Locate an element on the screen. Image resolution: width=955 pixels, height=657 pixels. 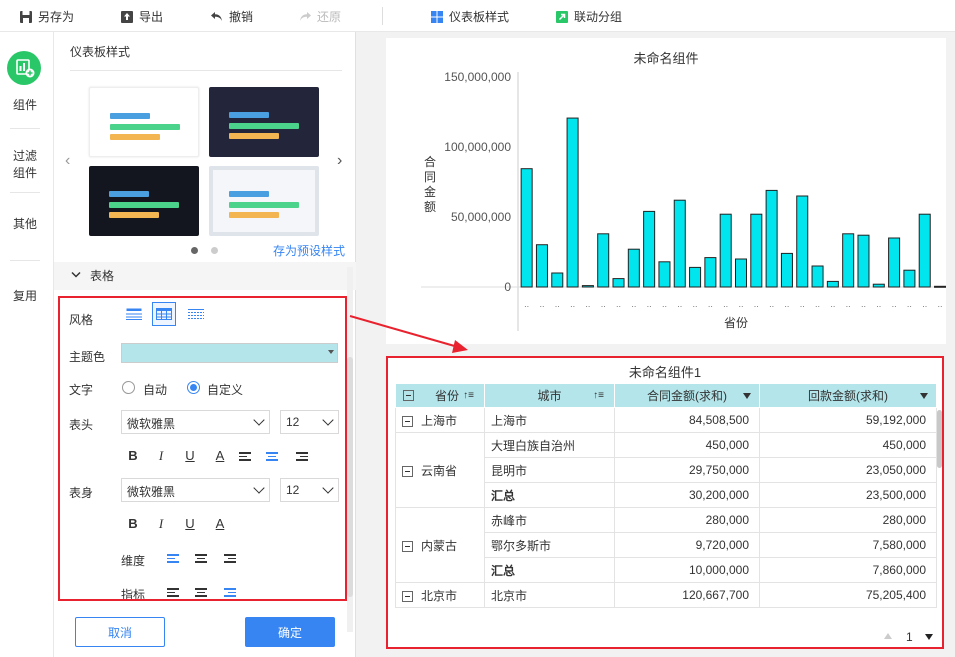
y-tick-label: 150,000,000 is located at coordinates (477, 77).